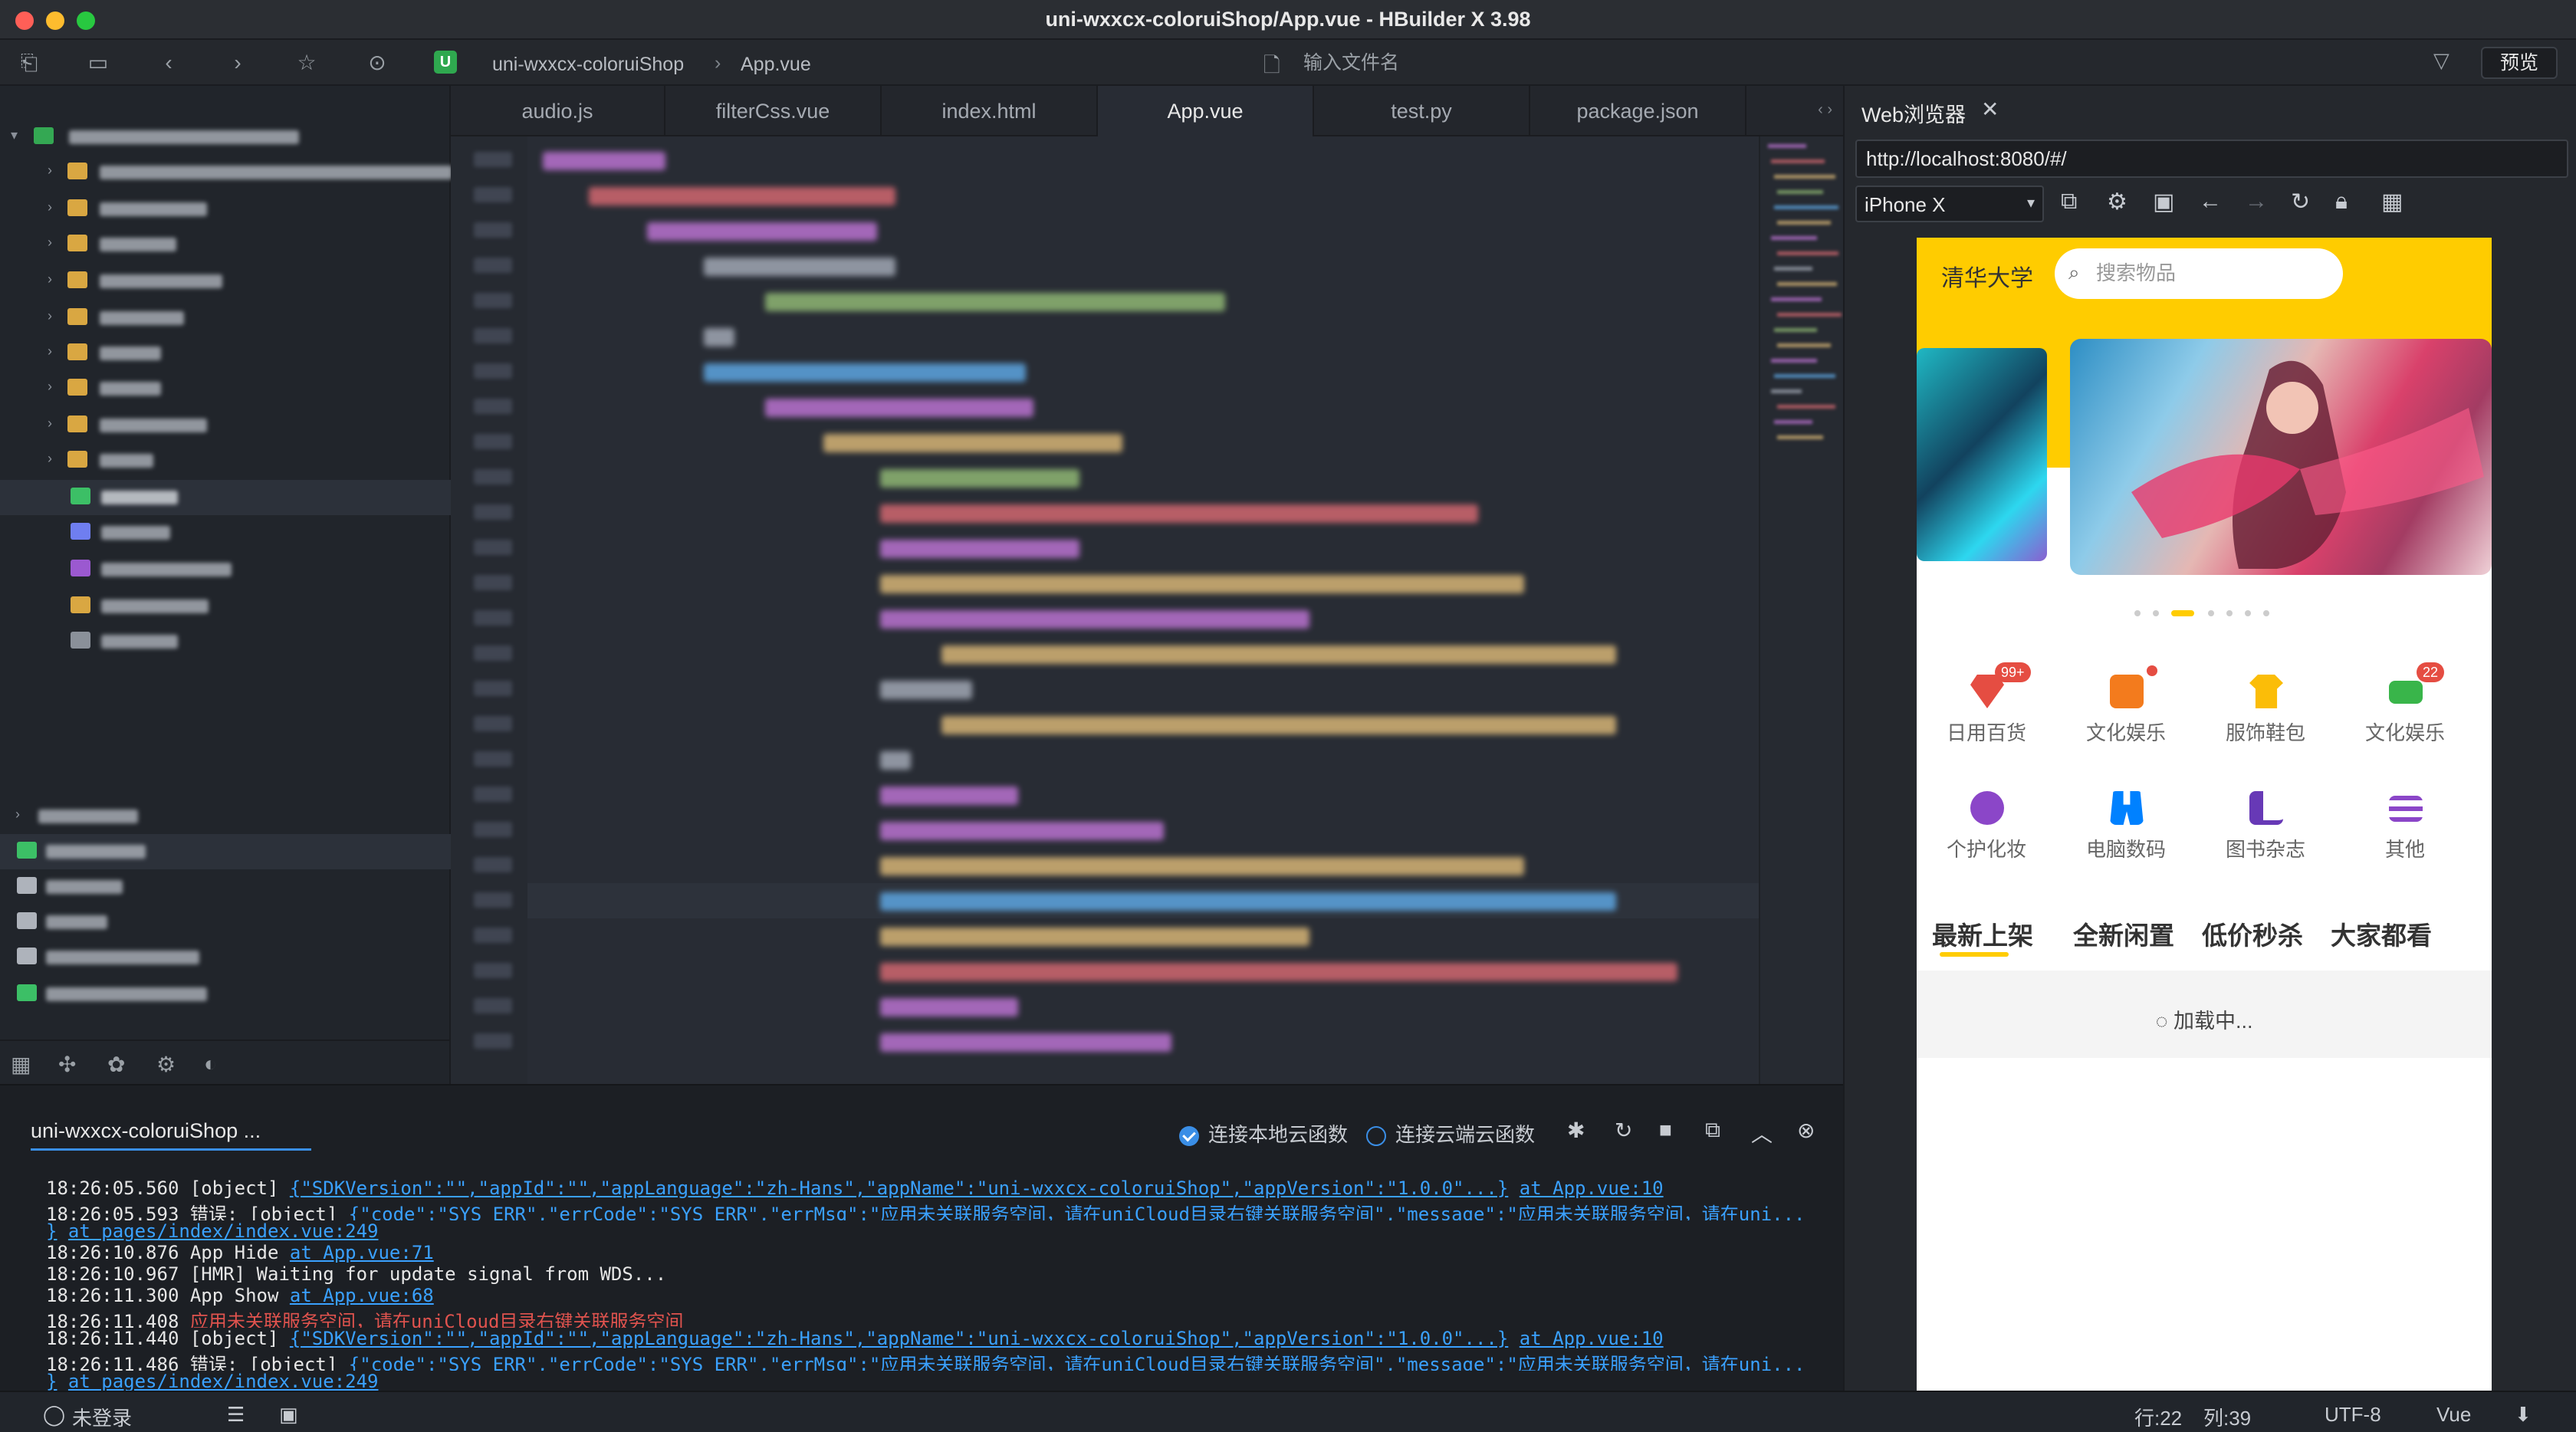 The height and width of the screenshot is (1432, 2576). What do you see at coordinates (588, 65) in the screenshot?
I see `breadcrumb-project: uni-wxxcx-coloruiShop` at bounding box center [588, 65].